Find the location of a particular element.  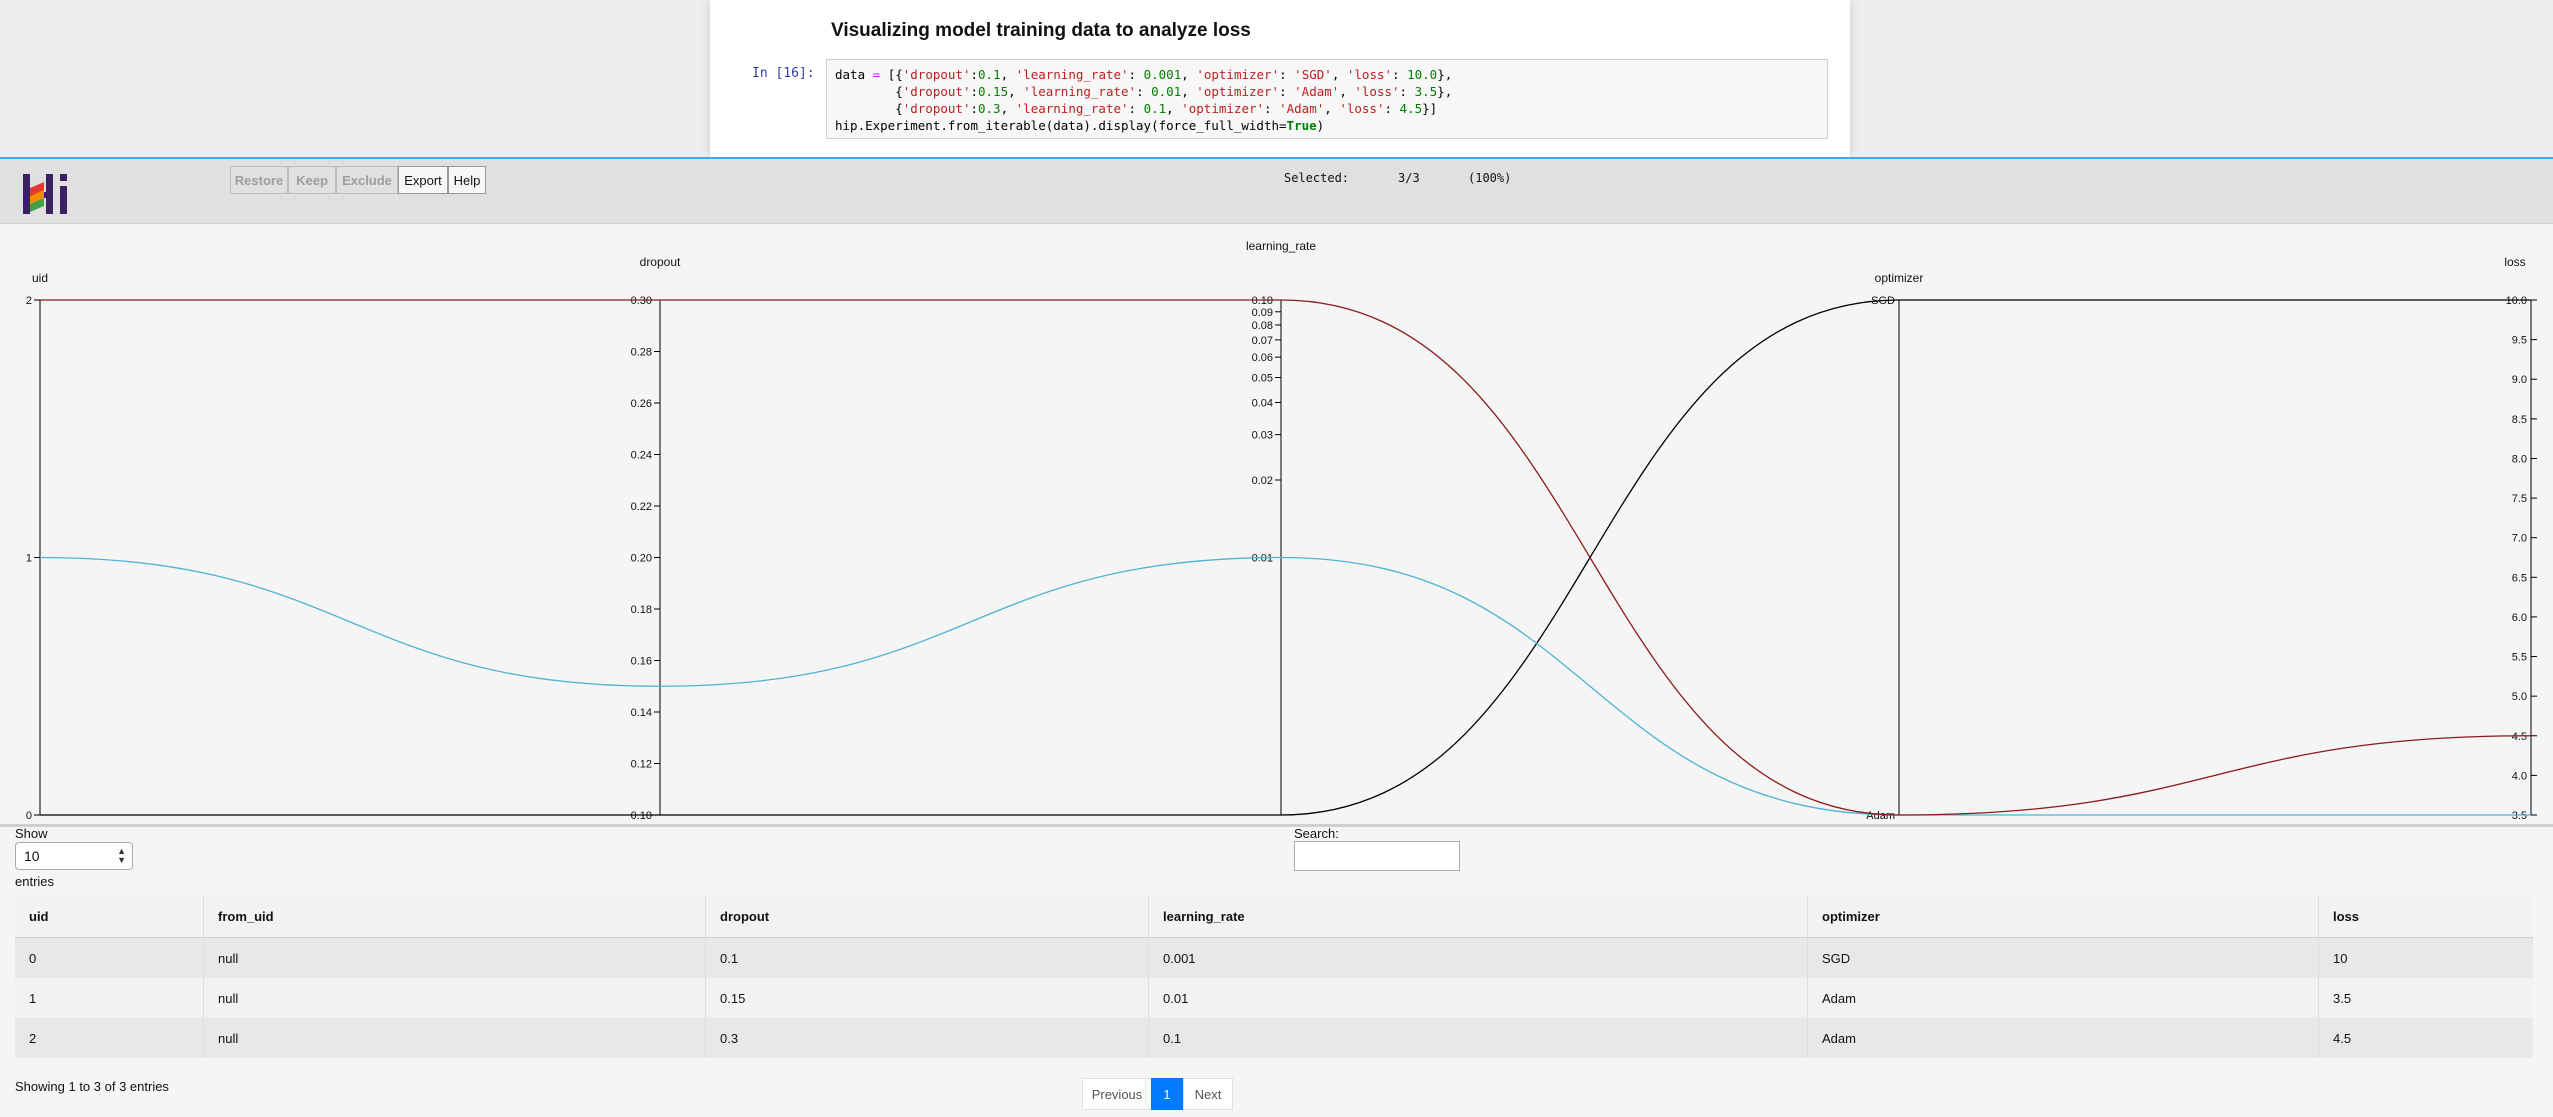

axis-tick-label: 0.18 is located at coordinates (641, 610).